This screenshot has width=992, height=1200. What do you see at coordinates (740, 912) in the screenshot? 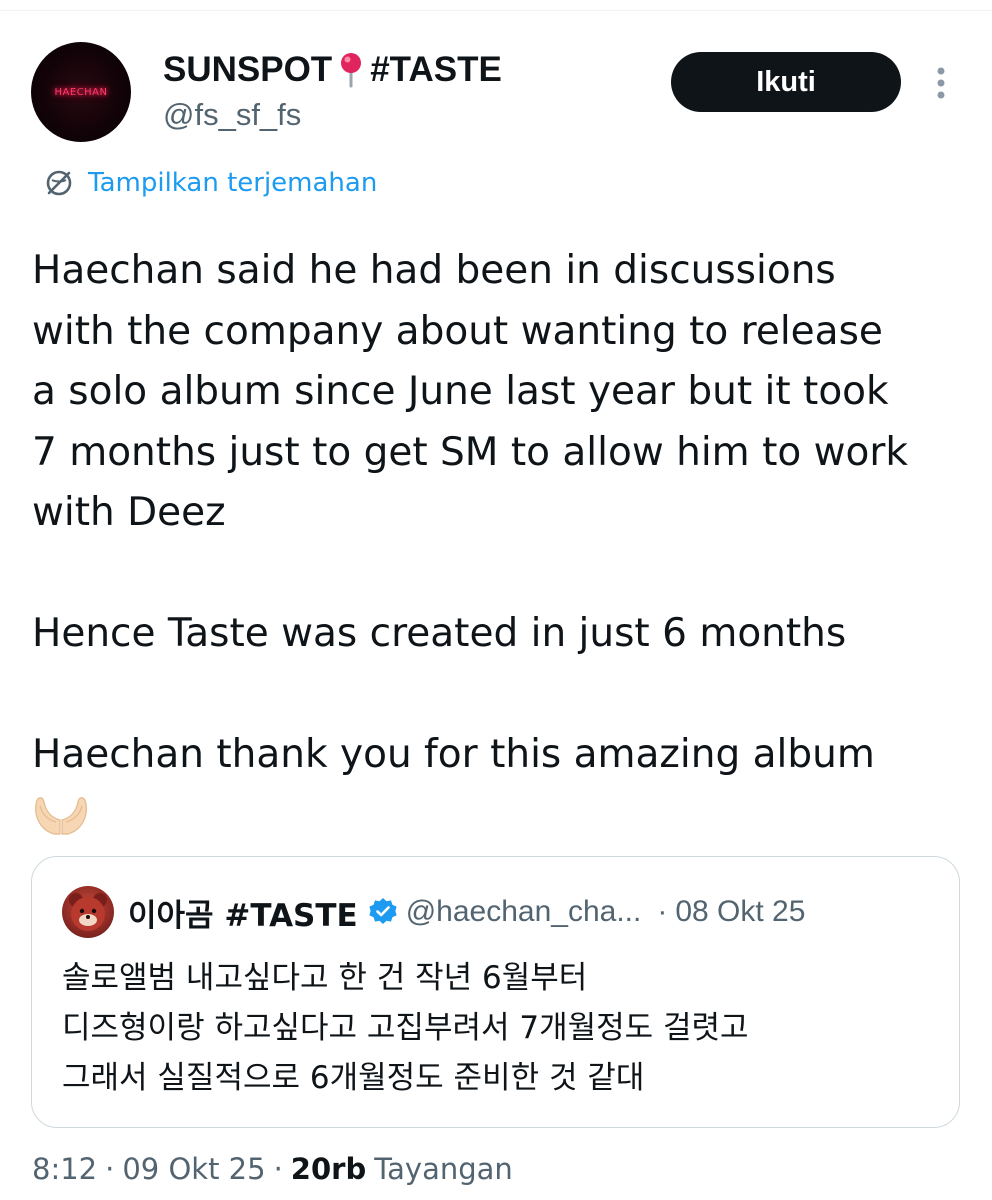
I see `quote-date: 08 Okt 25` at bounding box center [740, 912].